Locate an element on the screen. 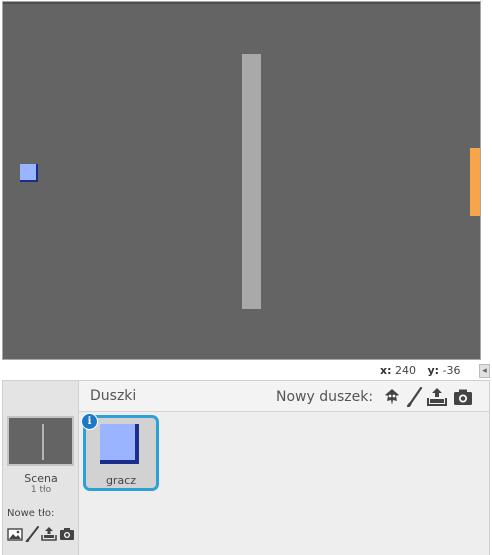 The height and width of the screenshot is (555, 492). goal-sprite is located at coordinates (475, 182).